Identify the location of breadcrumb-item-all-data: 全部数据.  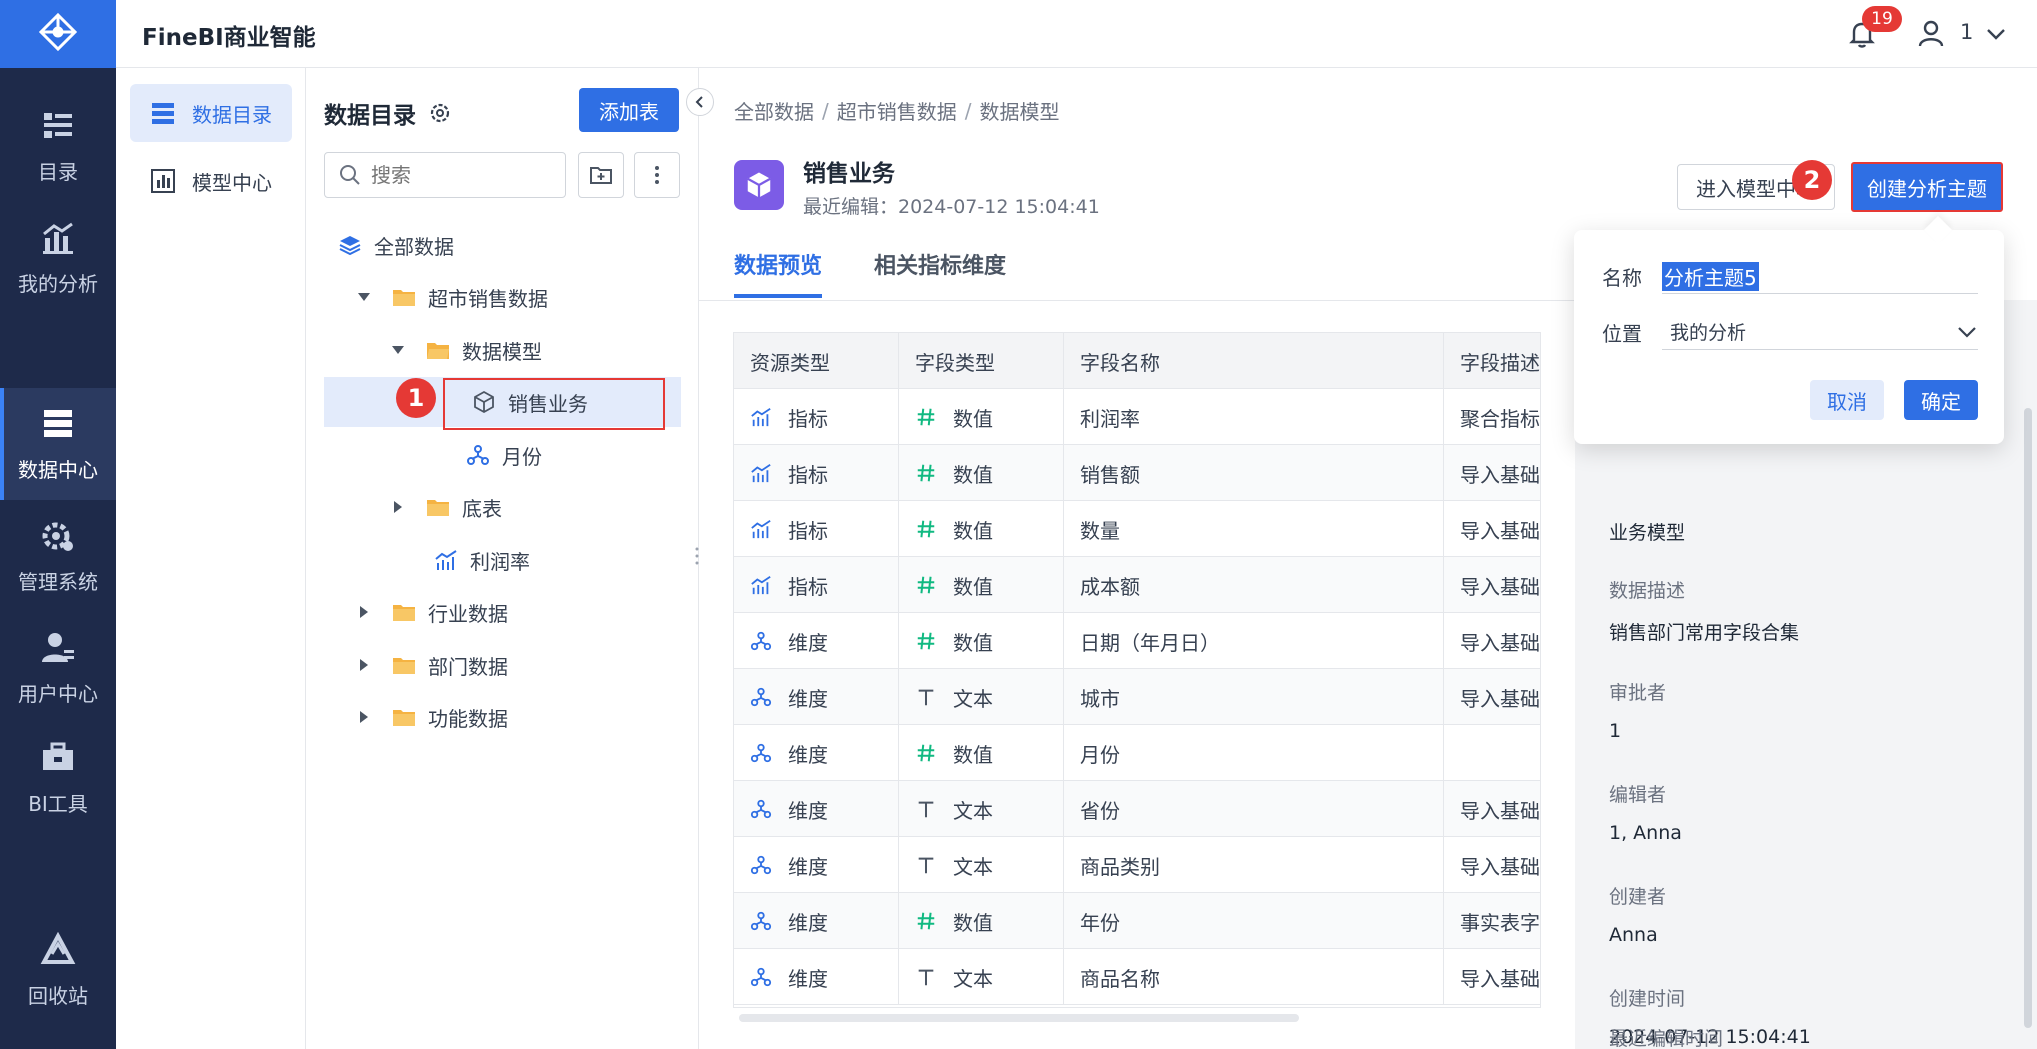
(774, 110).